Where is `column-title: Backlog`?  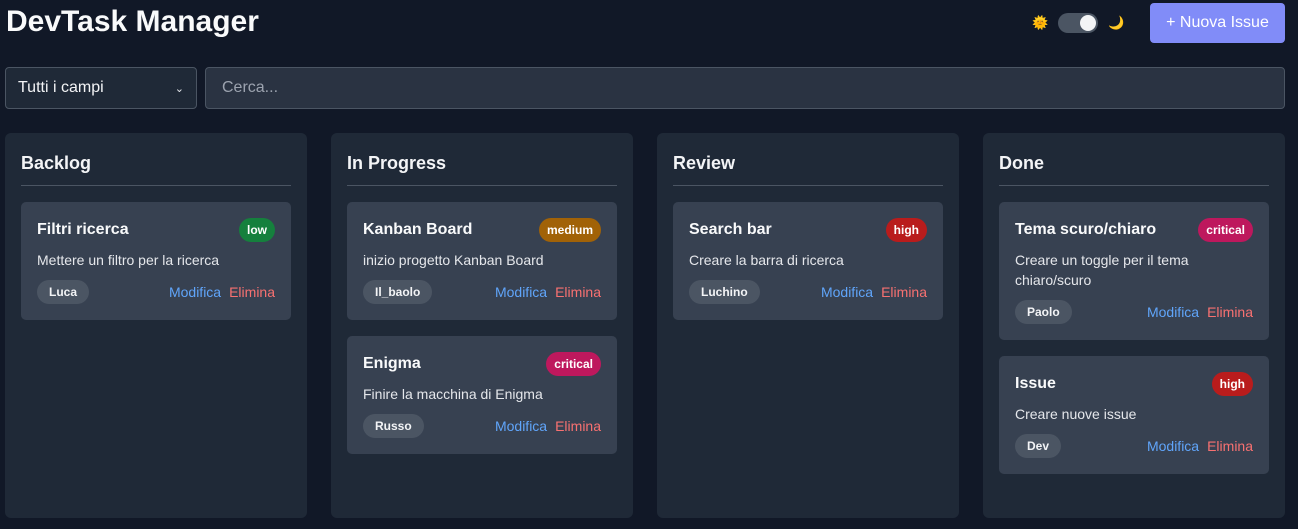 column-title: Backlog is located at coordinates (56, 163).